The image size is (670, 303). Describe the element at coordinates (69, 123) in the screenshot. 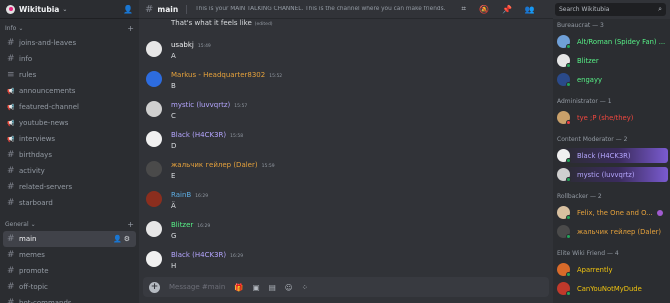

I see `channel-item-youtube-news: 📢 youtube-news` at that location.